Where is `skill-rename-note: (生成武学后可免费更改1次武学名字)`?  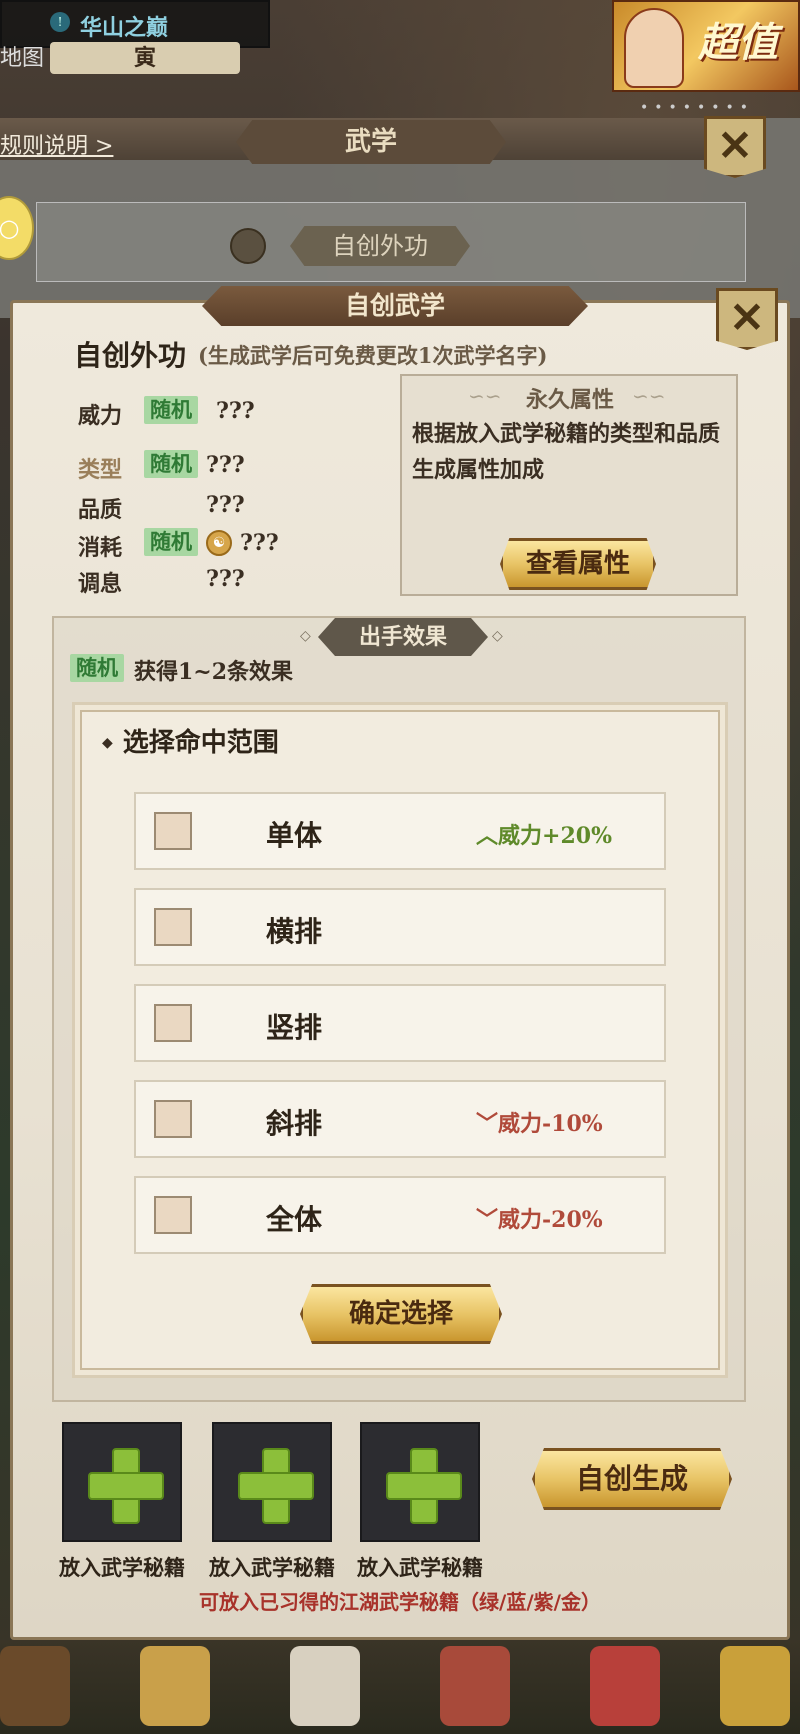 skill-rename-note: (生成武学后可免费更改1次武学名字) is located at coordinates (373, 355).